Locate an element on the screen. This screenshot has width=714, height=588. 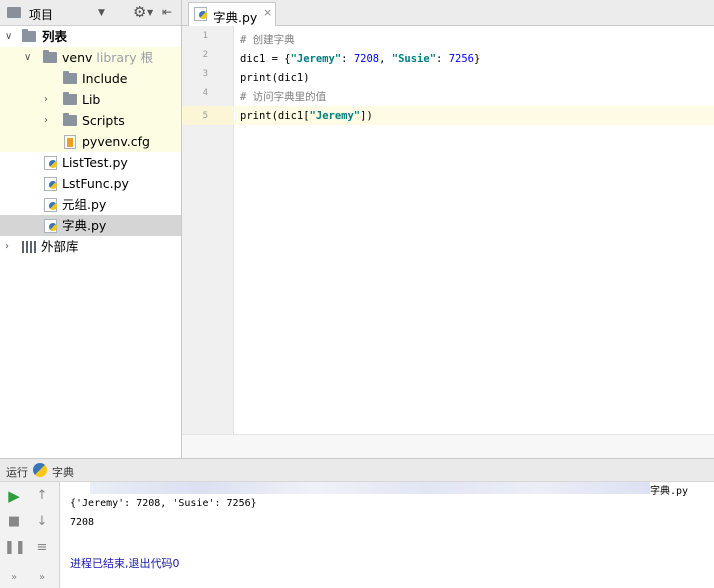
tree-item-dict: 字典.py is located at coordinates (90, 225).